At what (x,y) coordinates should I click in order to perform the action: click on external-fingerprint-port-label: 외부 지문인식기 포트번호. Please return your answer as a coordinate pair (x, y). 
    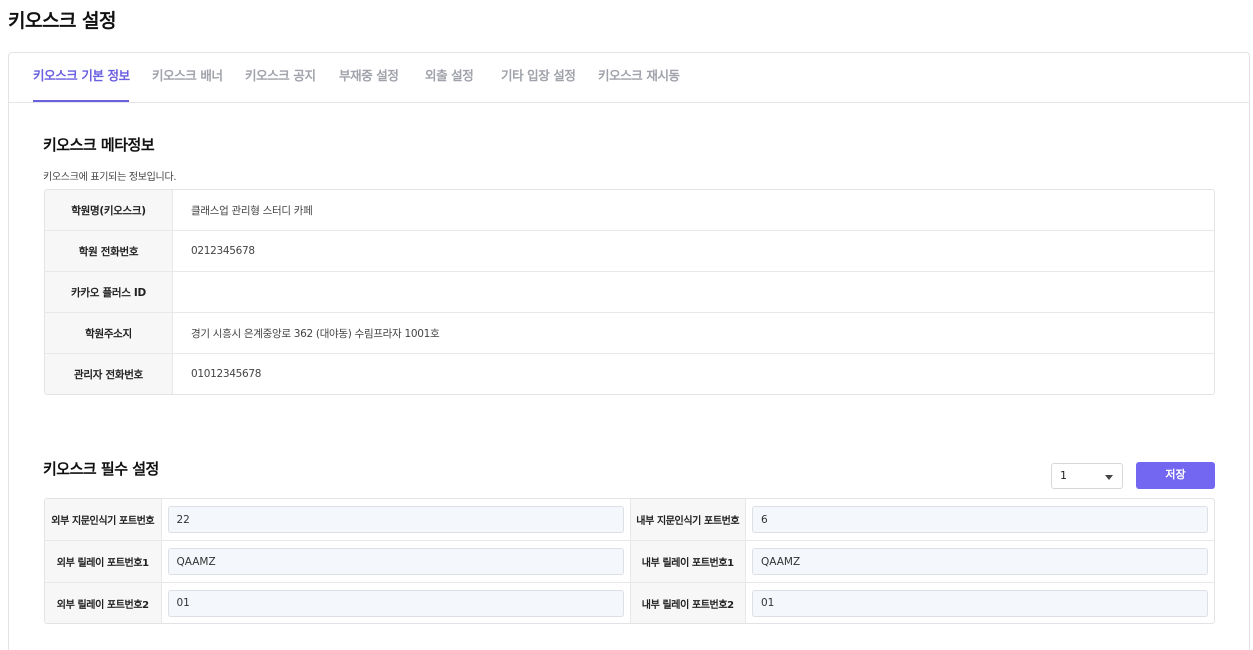
    Looking at the image, I should click on (103, 519).